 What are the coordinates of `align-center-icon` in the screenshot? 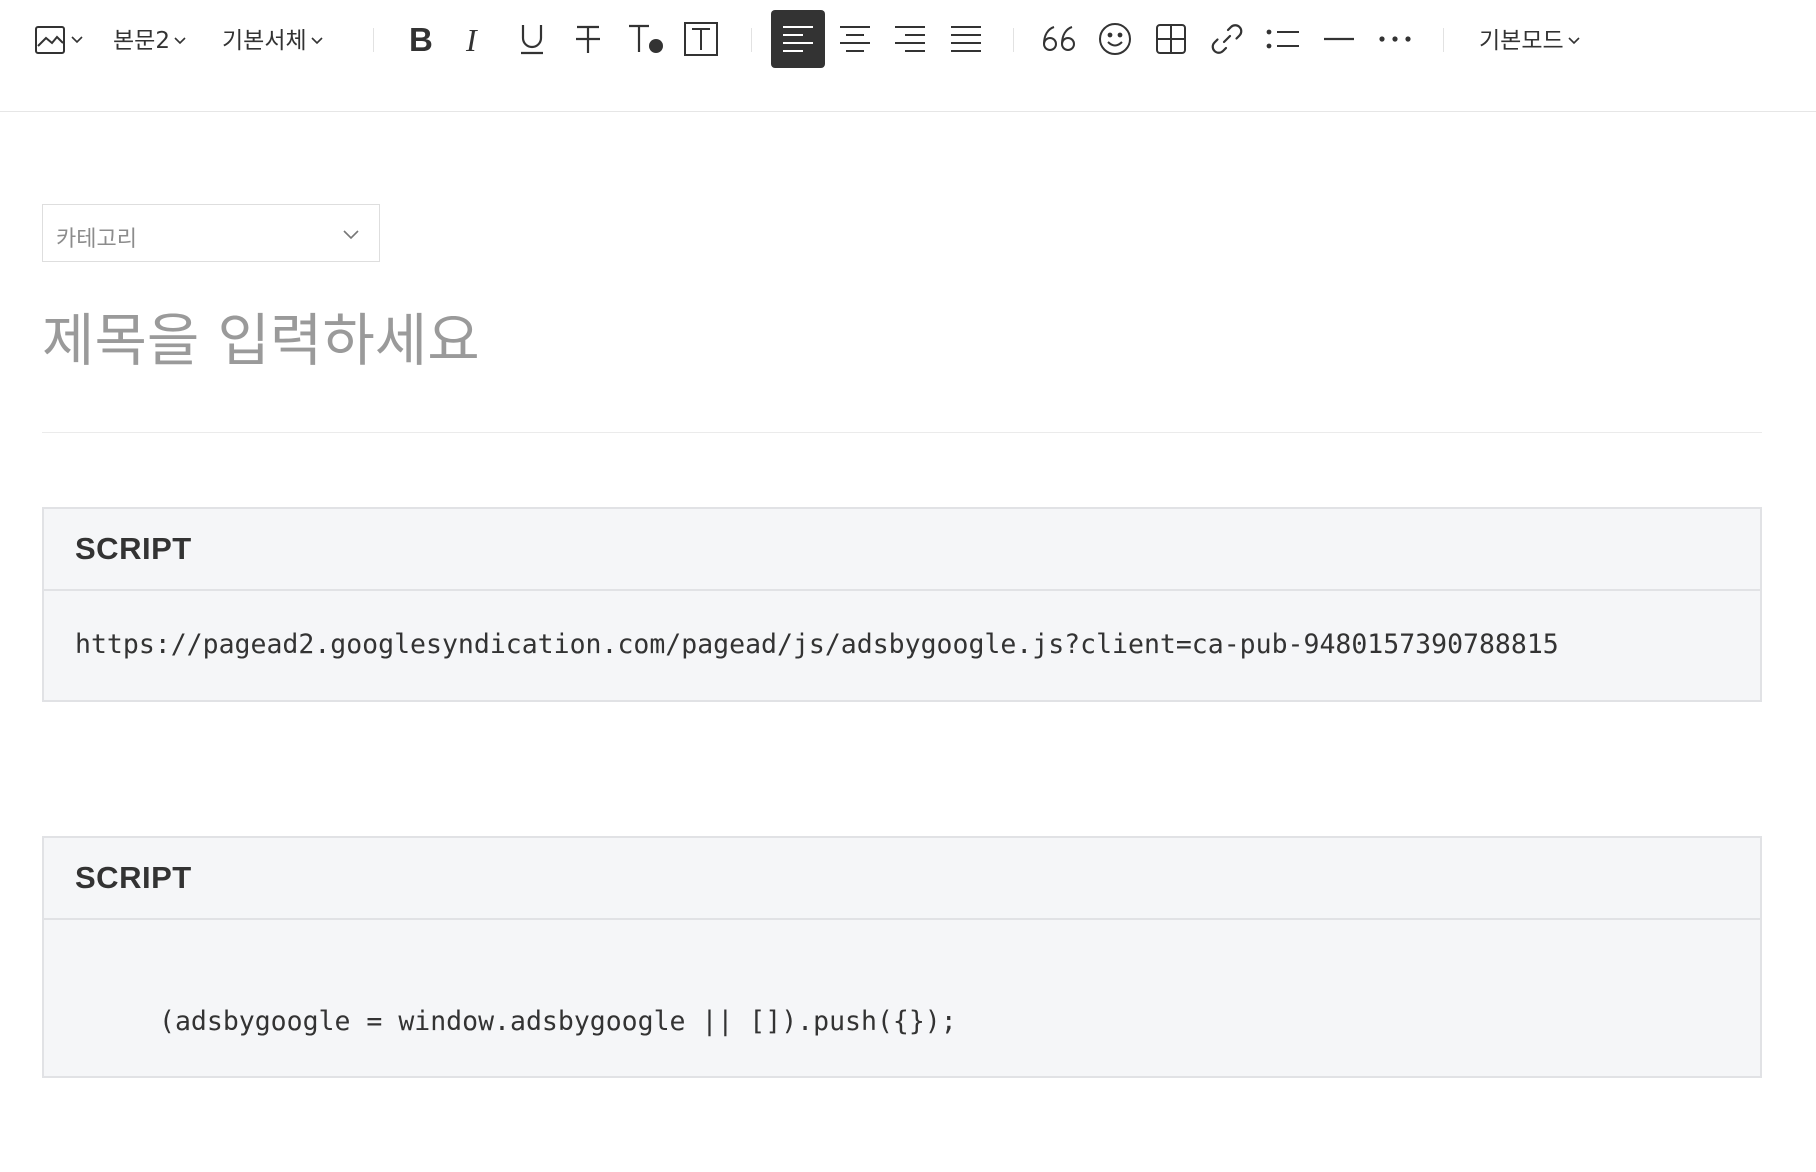 It's located at (855, 39).